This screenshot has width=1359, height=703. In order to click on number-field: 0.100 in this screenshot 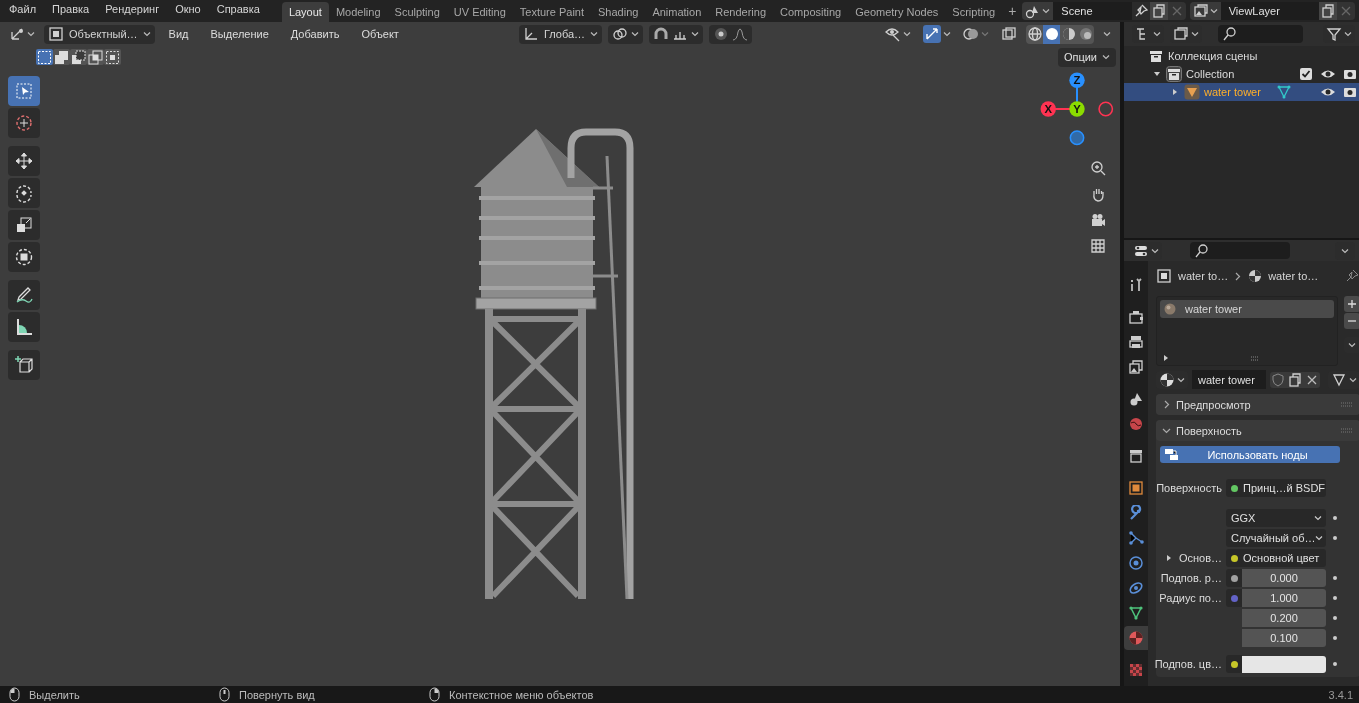, I will do `click(1284, 638)`.